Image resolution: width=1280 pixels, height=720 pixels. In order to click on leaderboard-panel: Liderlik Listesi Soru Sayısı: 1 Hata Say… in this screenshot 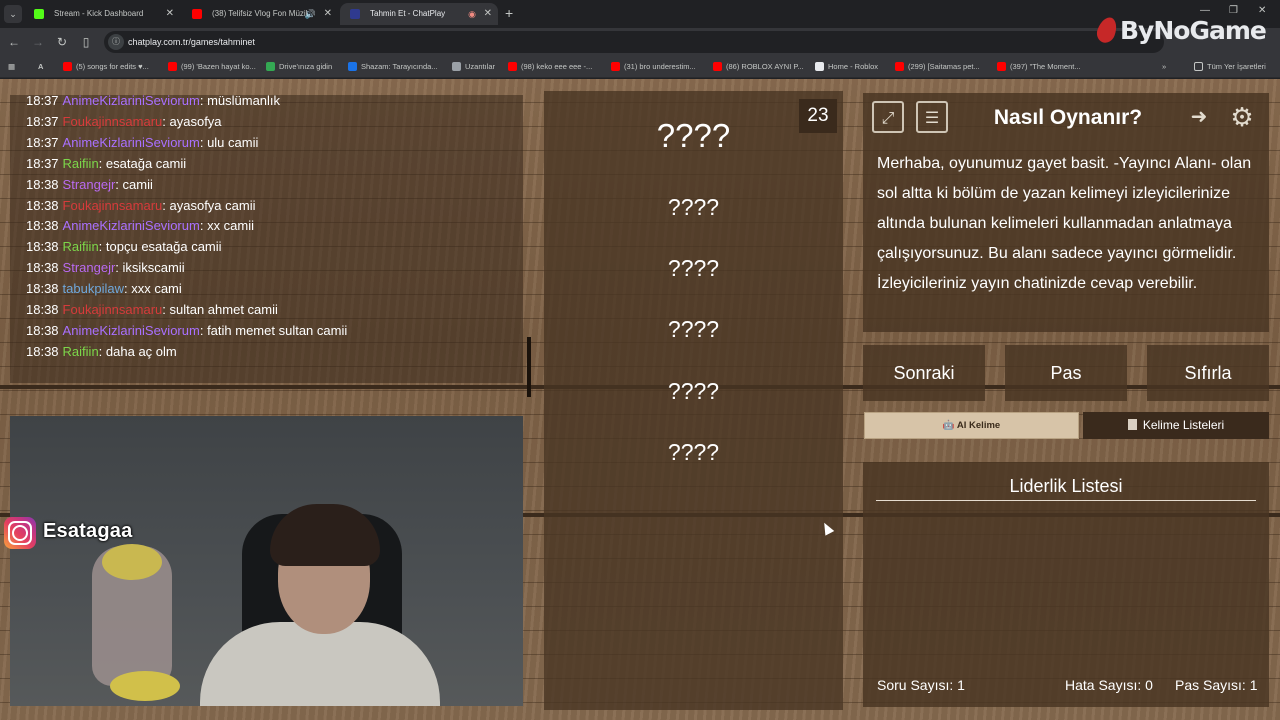, I will do `click(1066, 584)`.